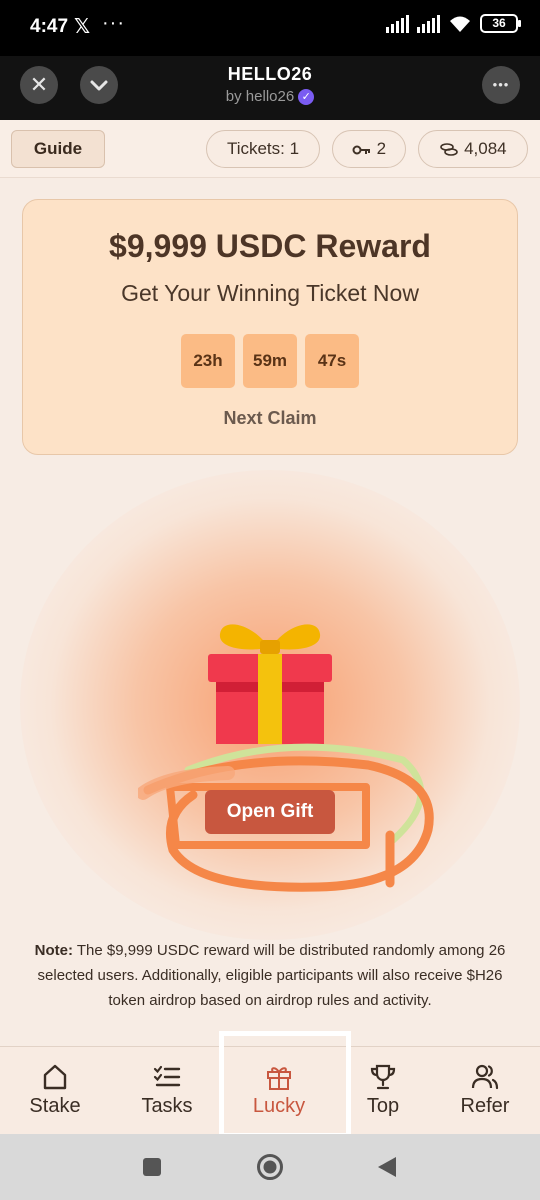  What do you see at coordinates (55, 1091) in the screenshot?
I see `nav-stake: Stake` at bounding box center [55, 1091].